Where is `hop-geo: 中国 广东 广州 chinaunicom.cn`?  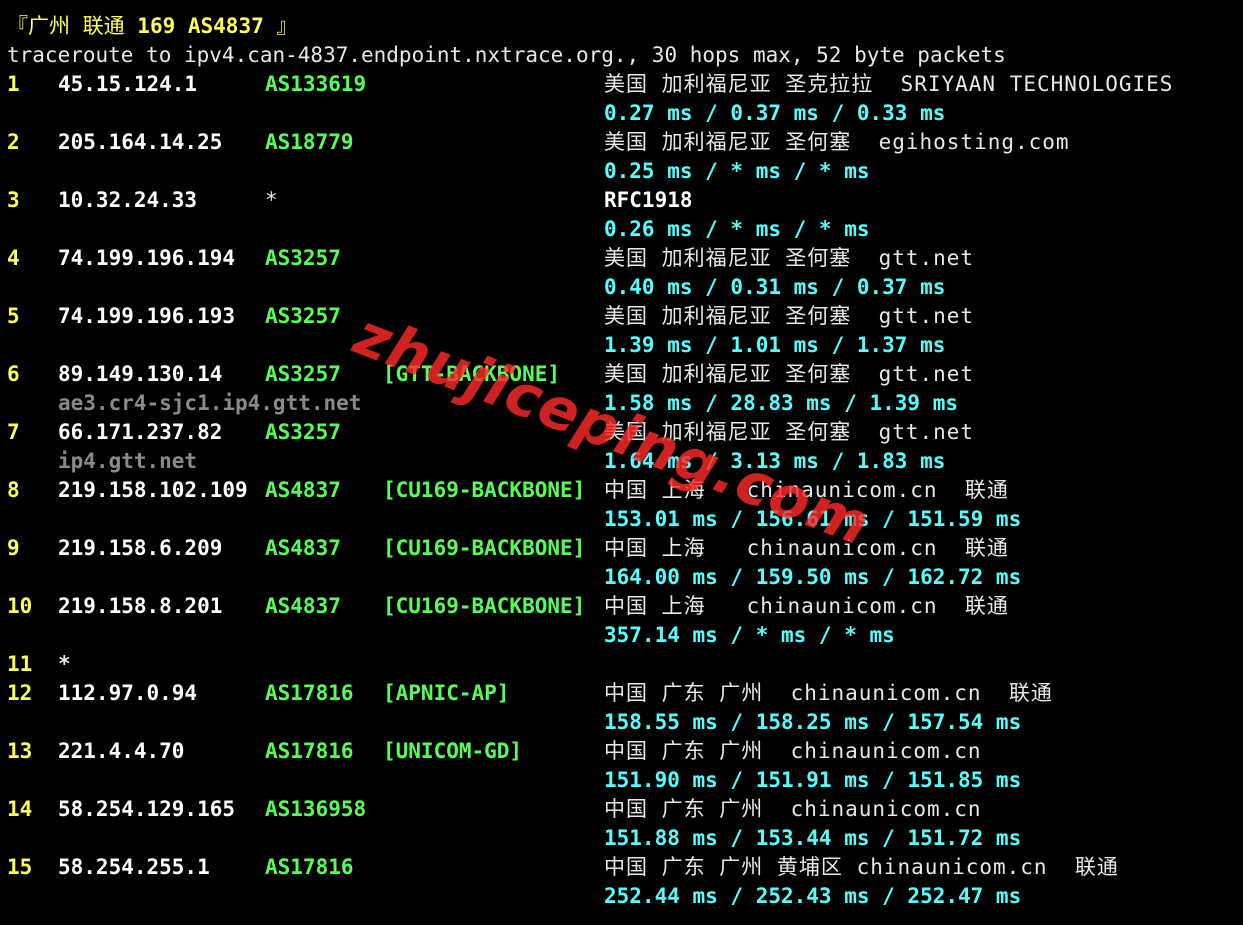 hop-geo: 中国 广东 广州 chinaunicom.cn is located at coordinates (793, 751).